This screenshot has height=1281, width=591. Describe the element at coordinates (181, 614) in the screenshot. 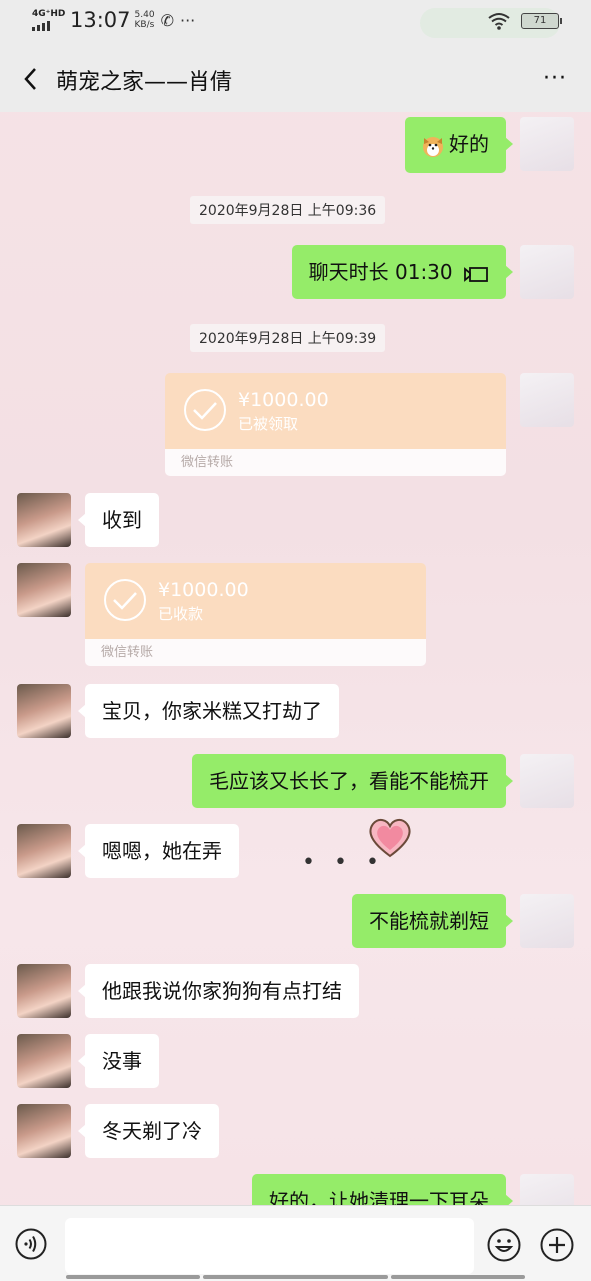

I see `transfer-status: 已收款` at that location.